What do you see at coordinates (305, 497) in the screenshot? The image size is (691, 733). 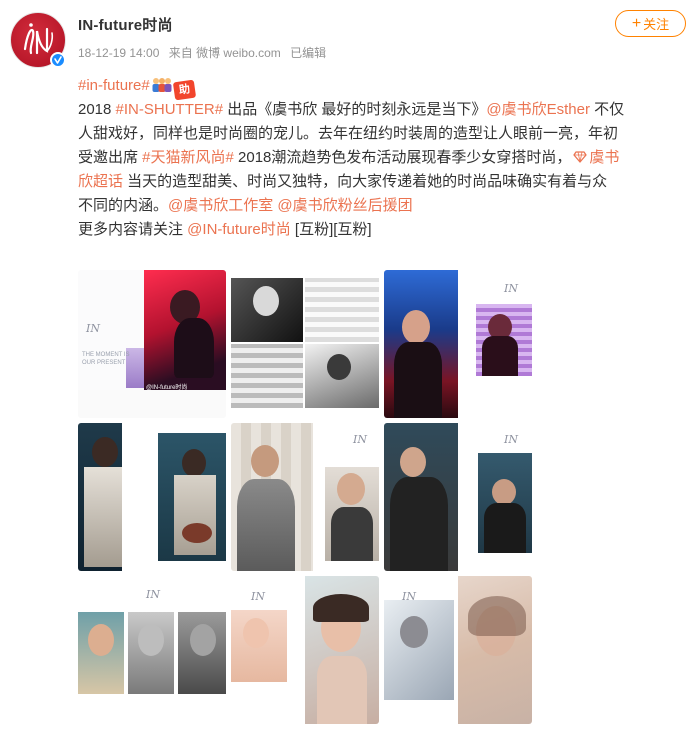 I see `image-thumbnail-5: IN` at bounding box center [305, 497].